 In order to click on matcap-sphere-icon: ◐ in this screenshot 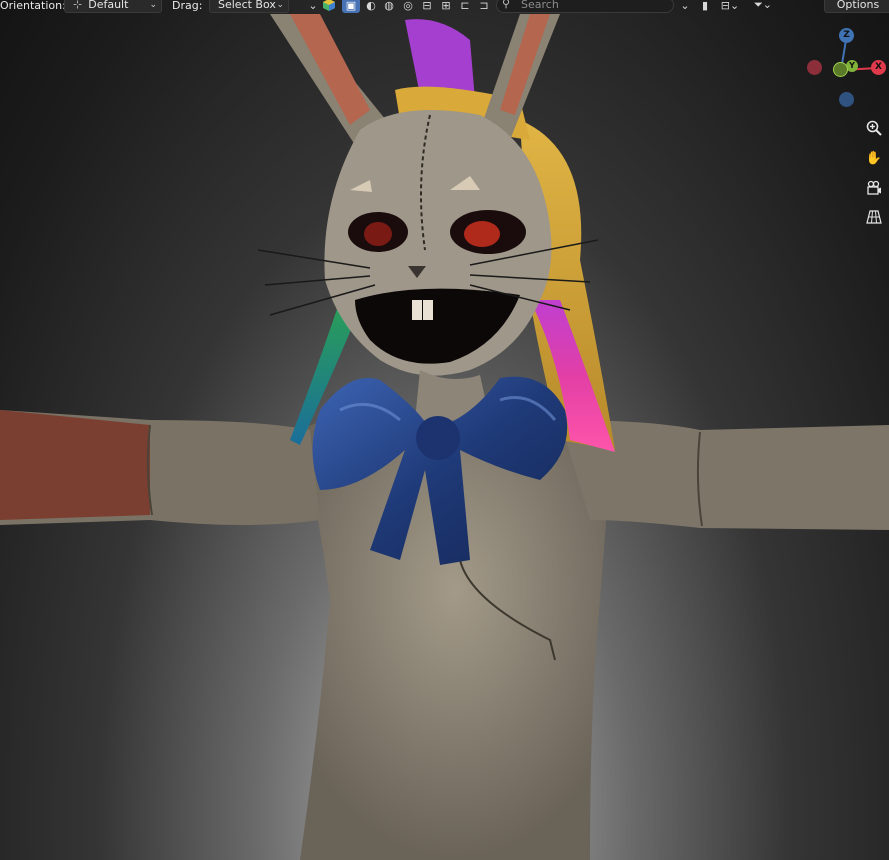, I will do `click(371, 6)`.